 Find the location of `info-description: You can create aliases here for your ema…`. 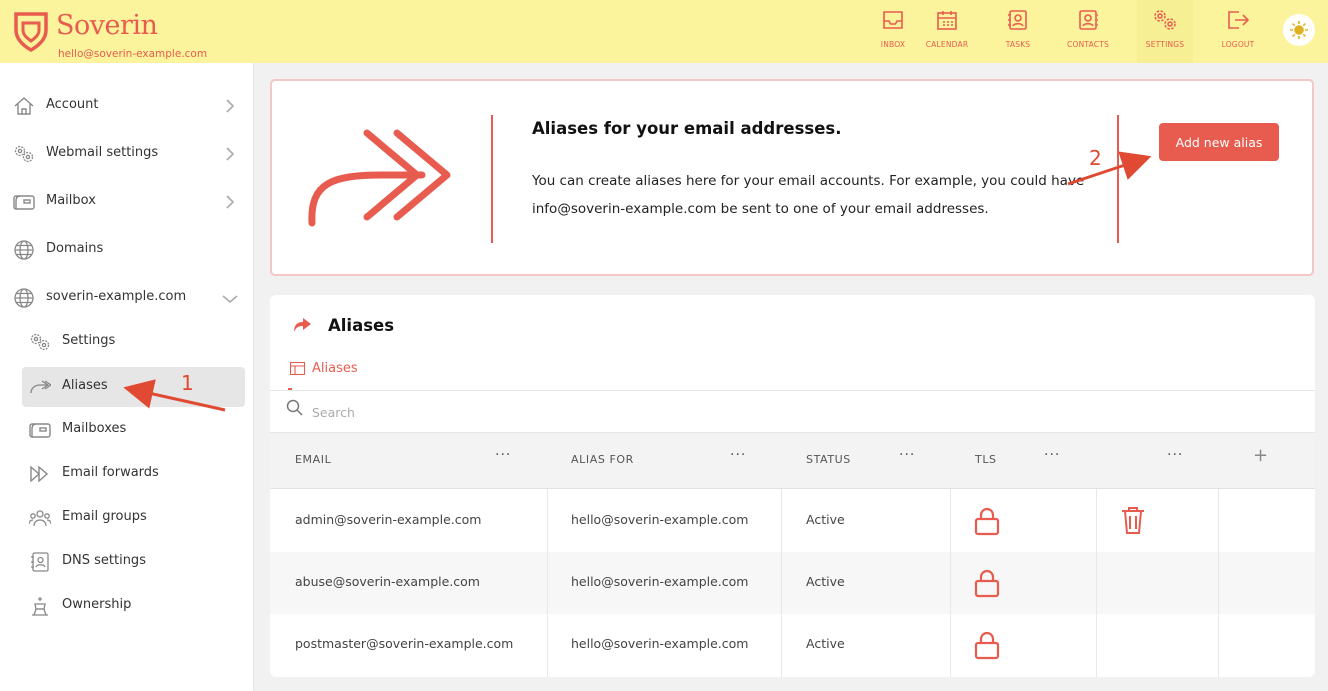

info-description: You can create aliases here for your ema… is located at coordinates (808, 195).